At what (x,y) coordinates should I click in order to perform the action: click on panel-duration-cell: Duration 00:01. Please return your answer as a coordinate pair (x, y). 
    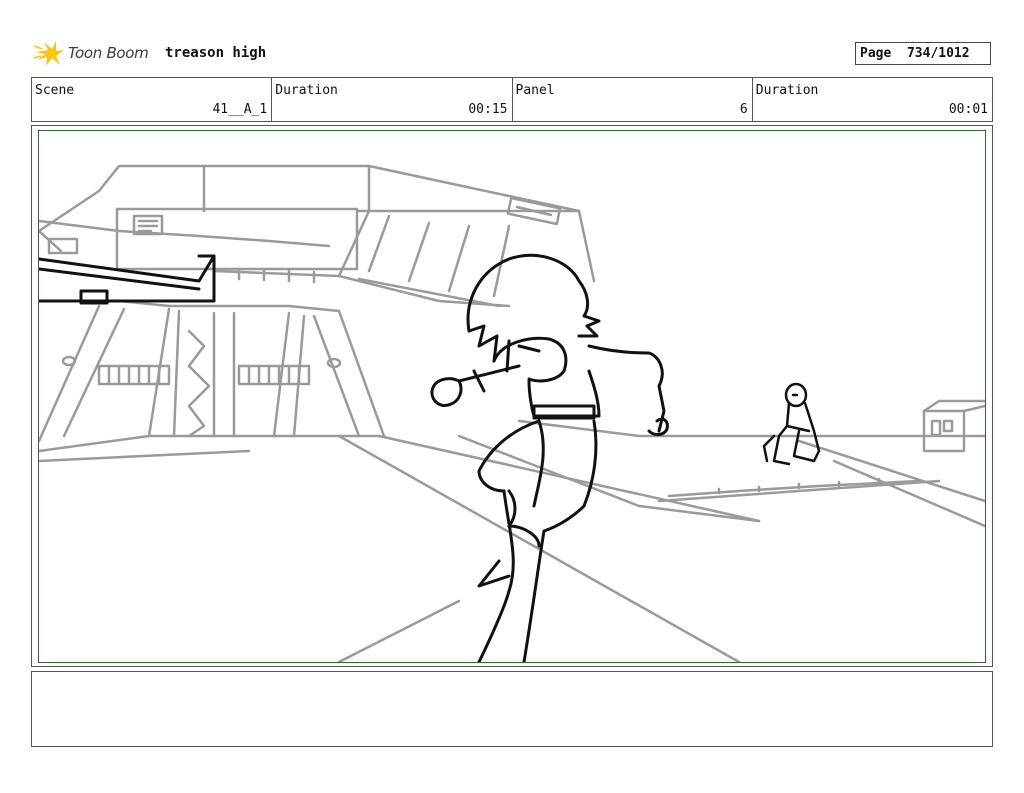
    Looking at the image, I should click on (872, 99).